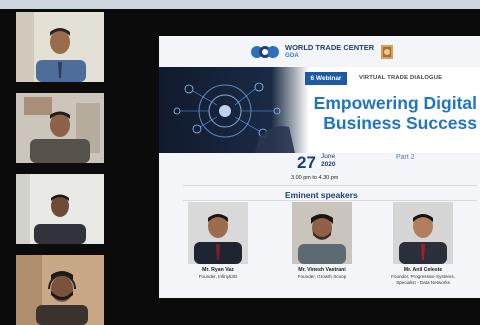 This screenshot has width=480, height=325. Describe the element at coordinates (322, 270) in the screenshot. I see `speaker-name: Mr. Vinesh Vastrani` at that location.